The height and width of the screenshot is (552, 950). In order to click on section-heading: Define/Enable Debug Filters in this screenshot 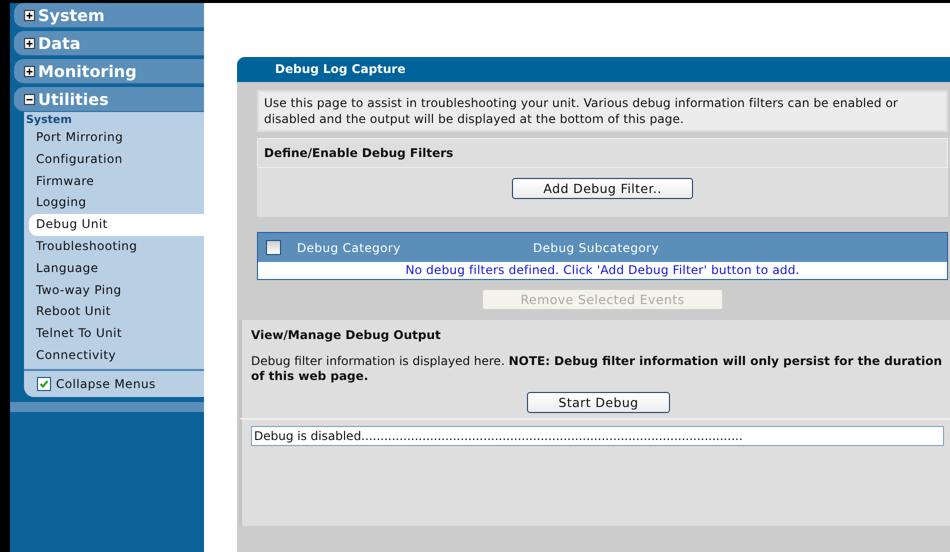, I will do `click(602, 153)`.